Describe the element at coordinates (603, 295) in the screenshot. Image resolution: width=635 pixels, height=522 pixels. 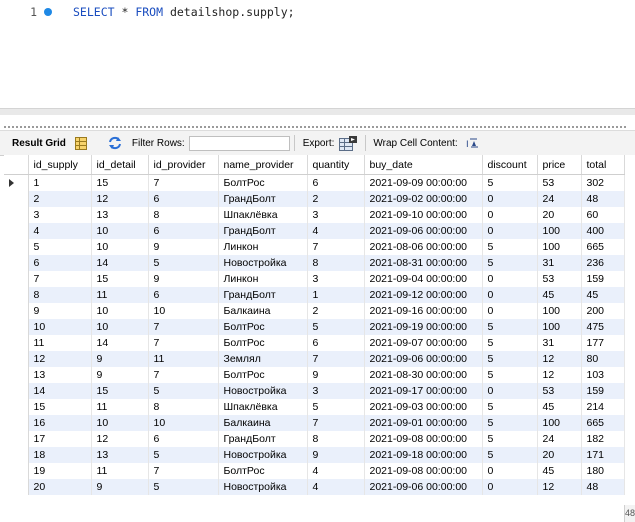
I see `cell-total: 45` at that location.